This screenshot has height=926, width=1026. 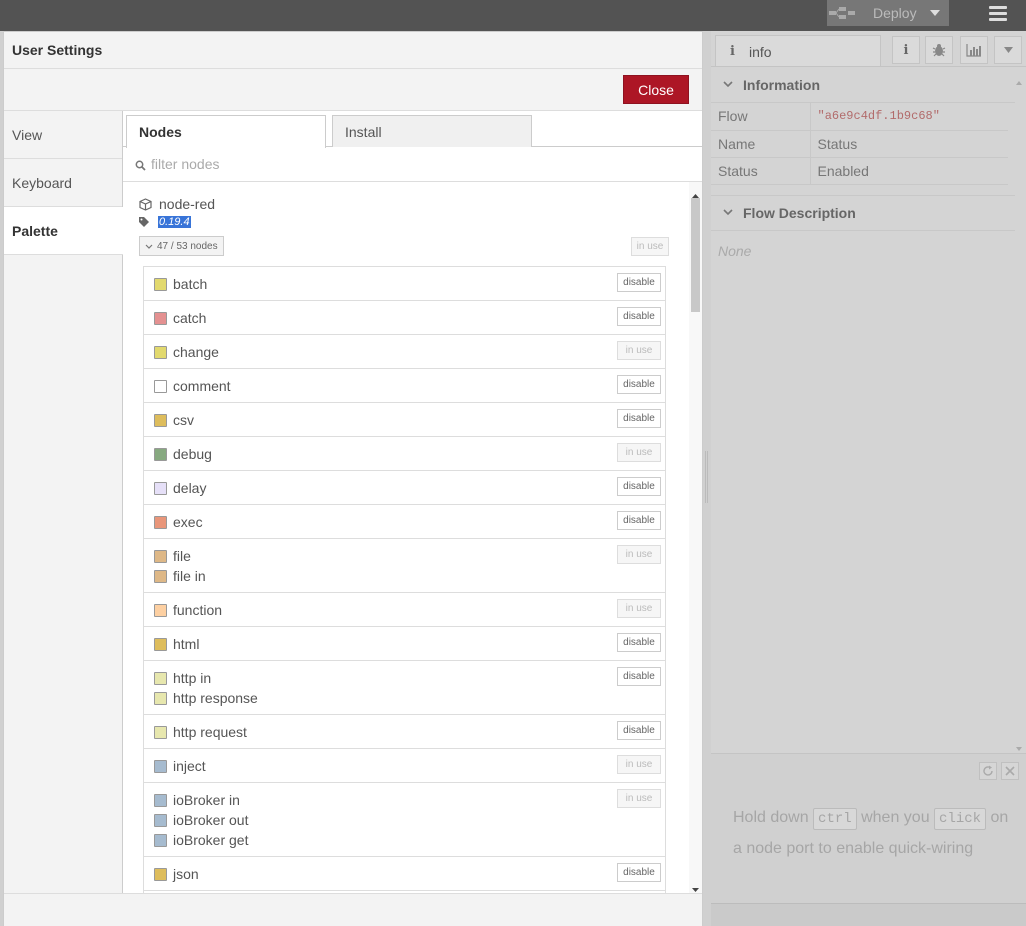 I want to click on table-row: Name Status, so click(x=859, y=144).